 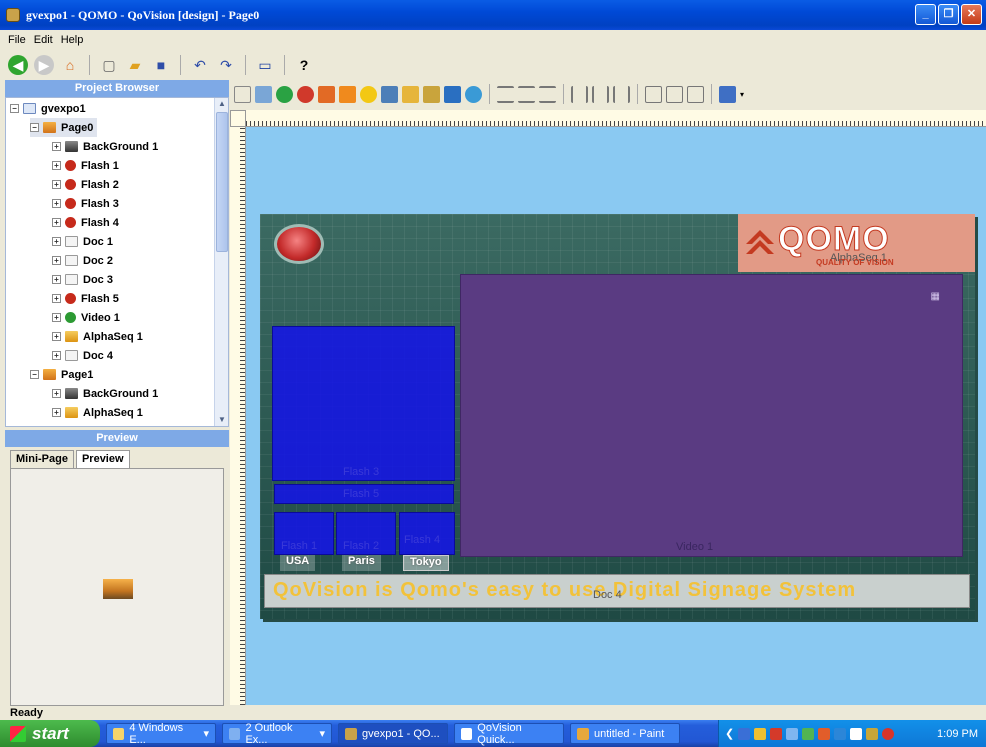 I want to click on tree-item-flash: + Flash 1, so click(x=85, y=165).